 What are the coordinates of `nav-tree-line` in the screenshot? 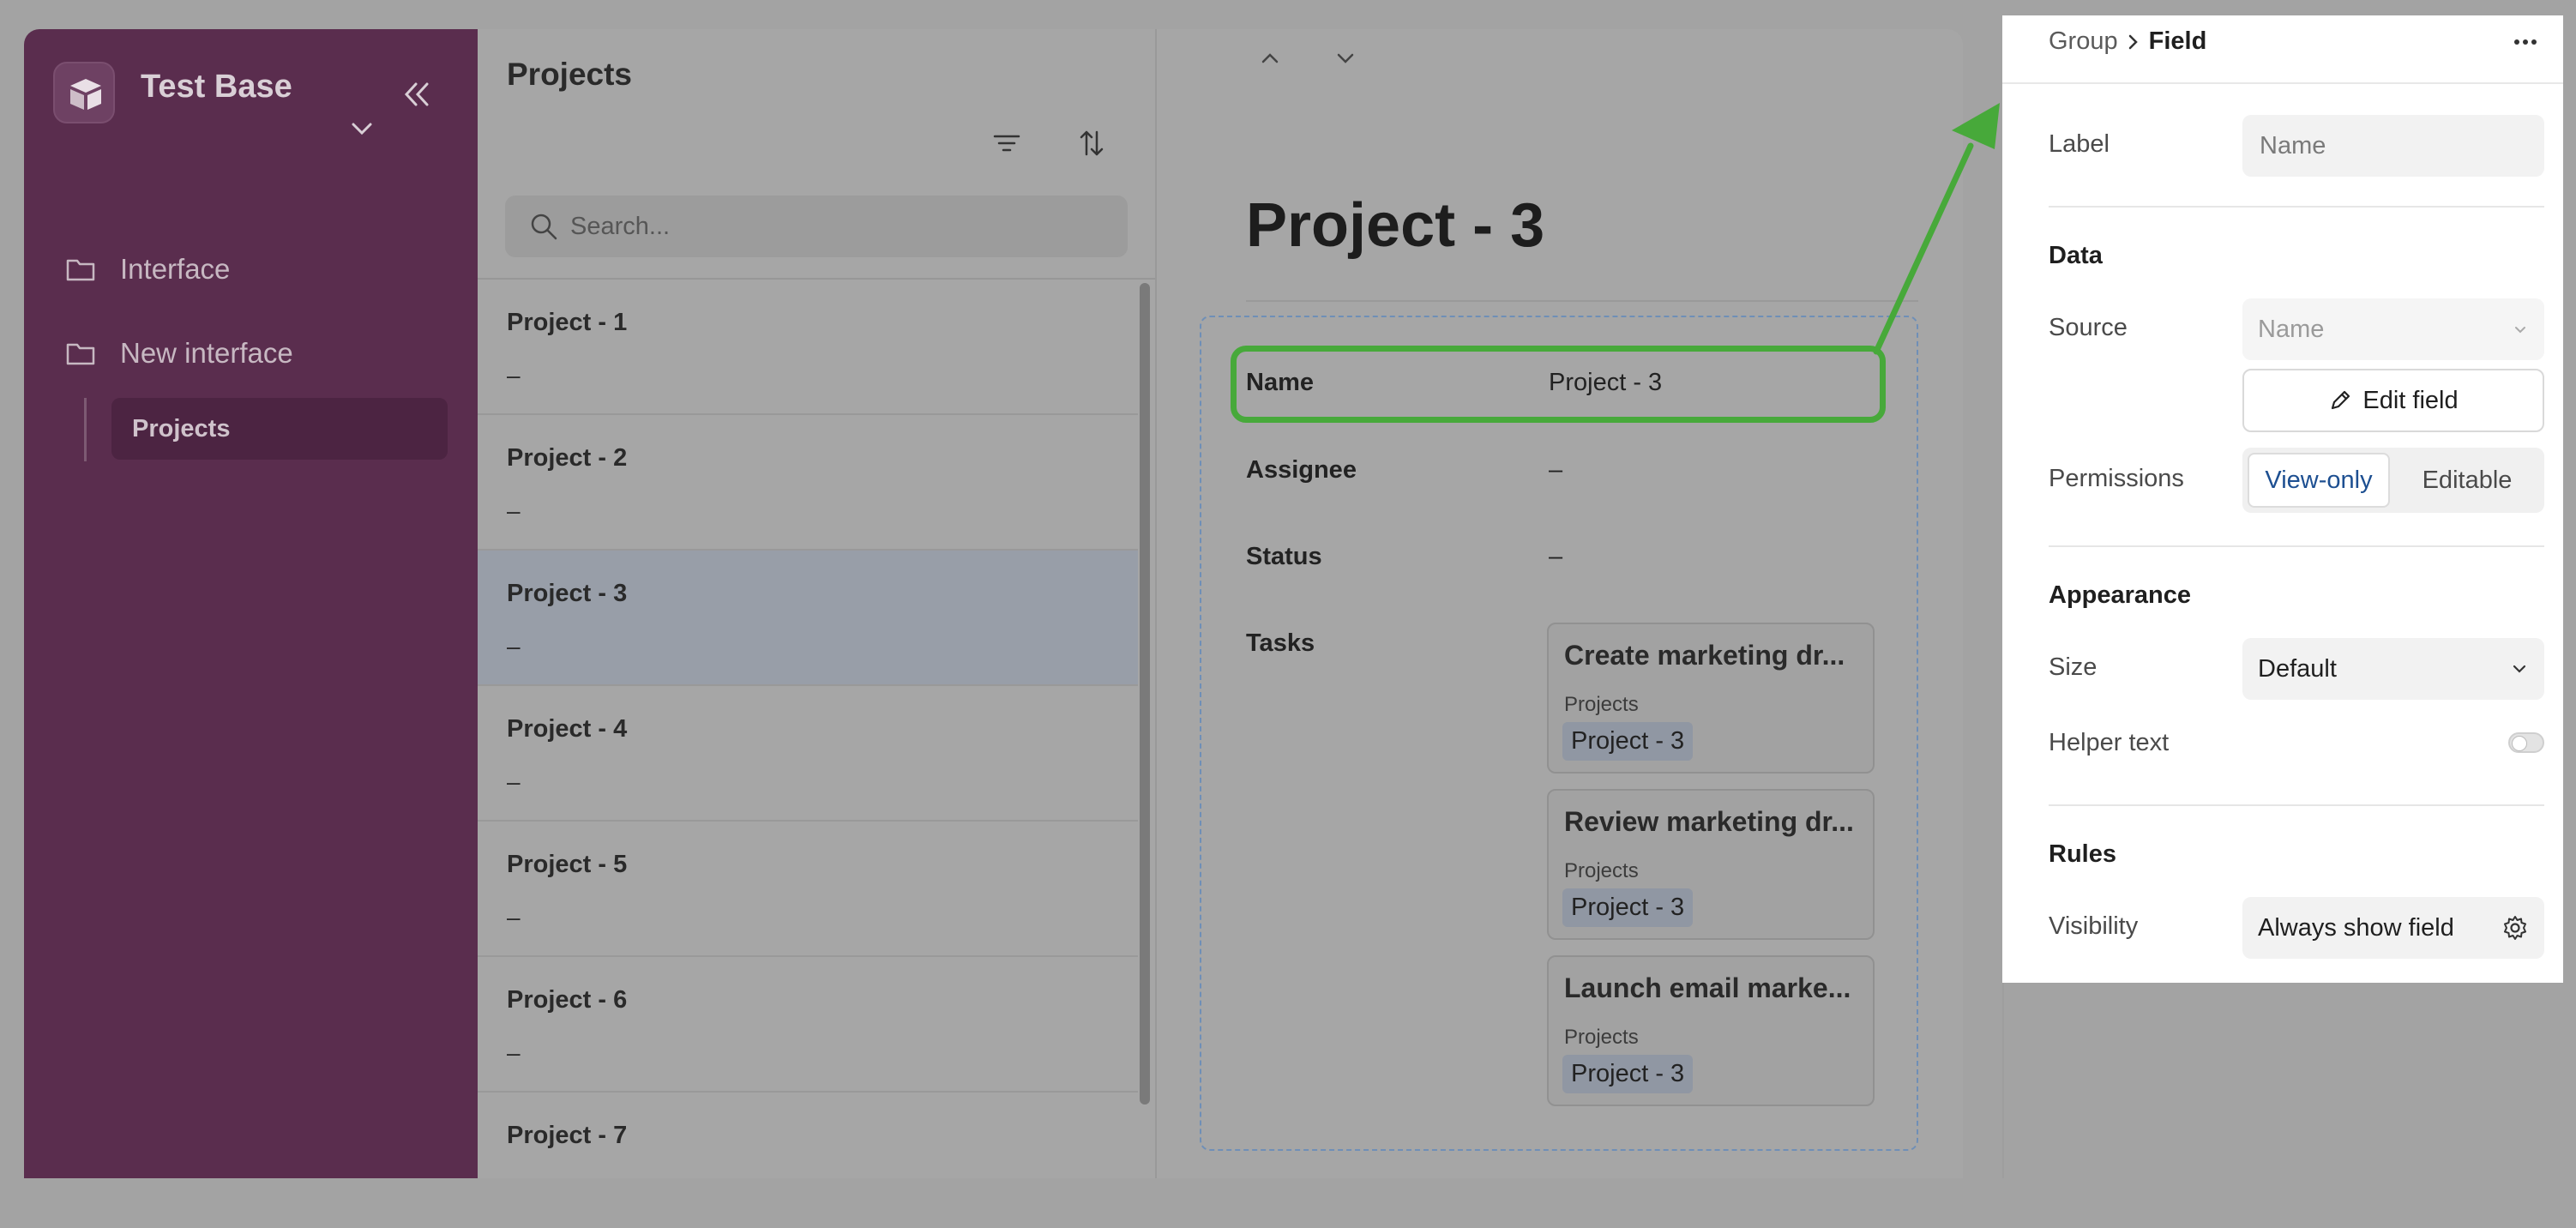 It's located at (86, 429).